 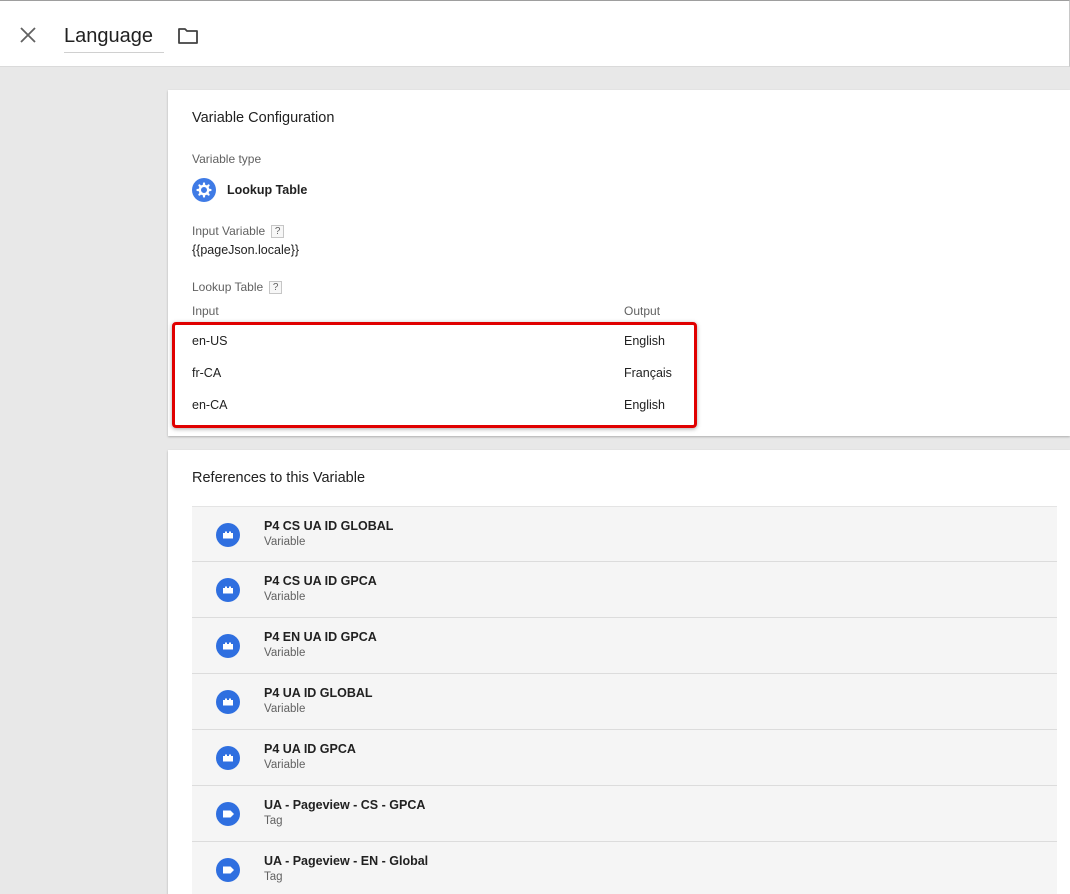 What do you see at coordinates (227, 159) in the screenshot?
I see `variable-type-label: Variable type` at bounding box center [227, 159].